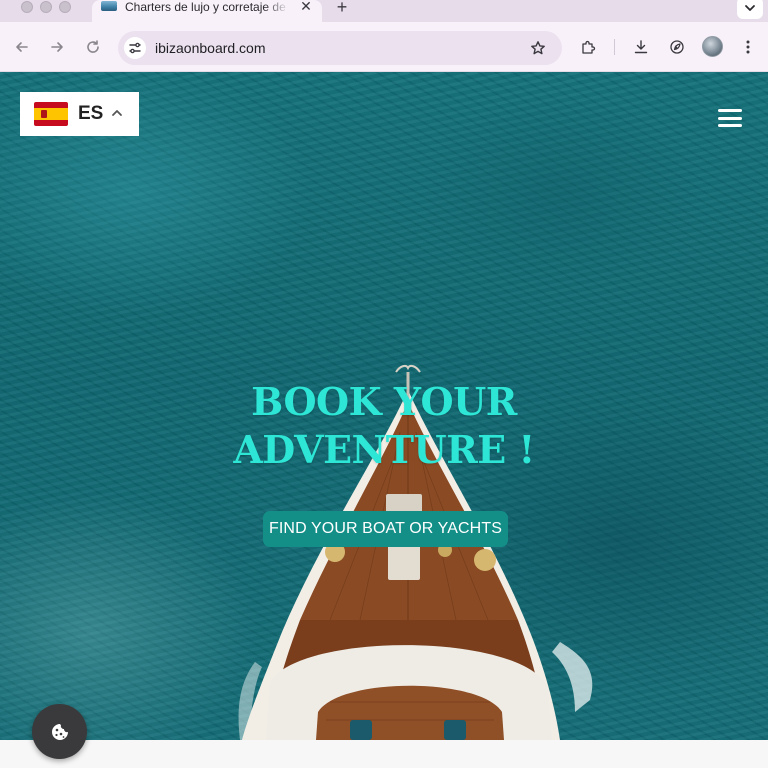  I want to click on forward-button, so click(57, 47).